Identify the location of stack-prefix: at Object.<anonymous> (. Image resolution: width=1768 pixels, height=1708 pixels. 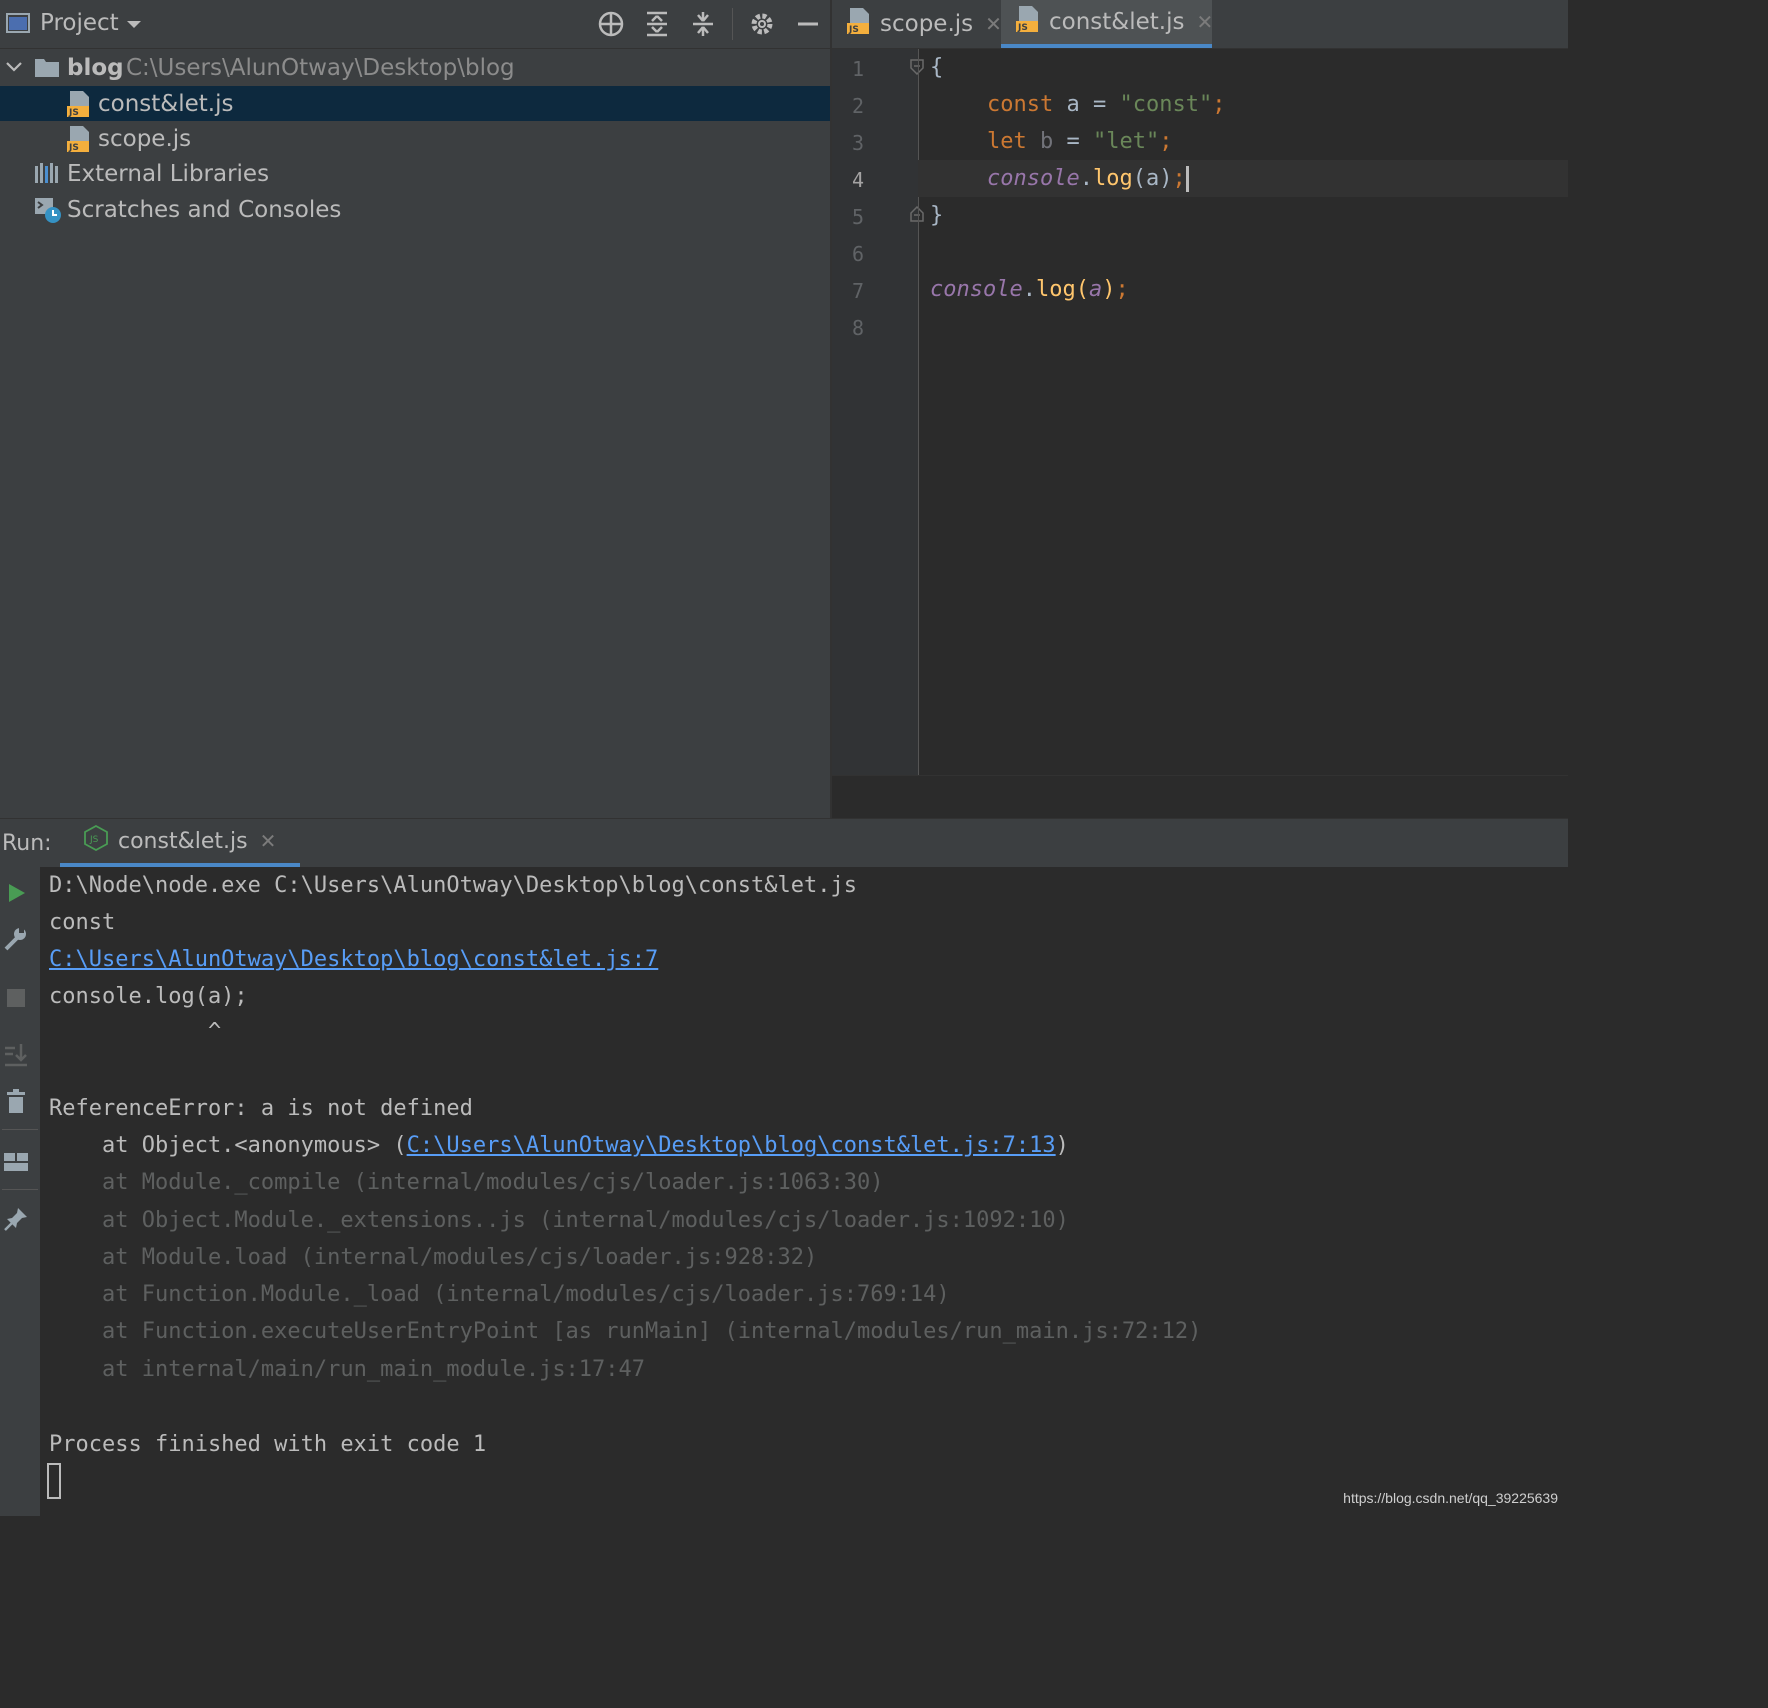
(228, 1145).